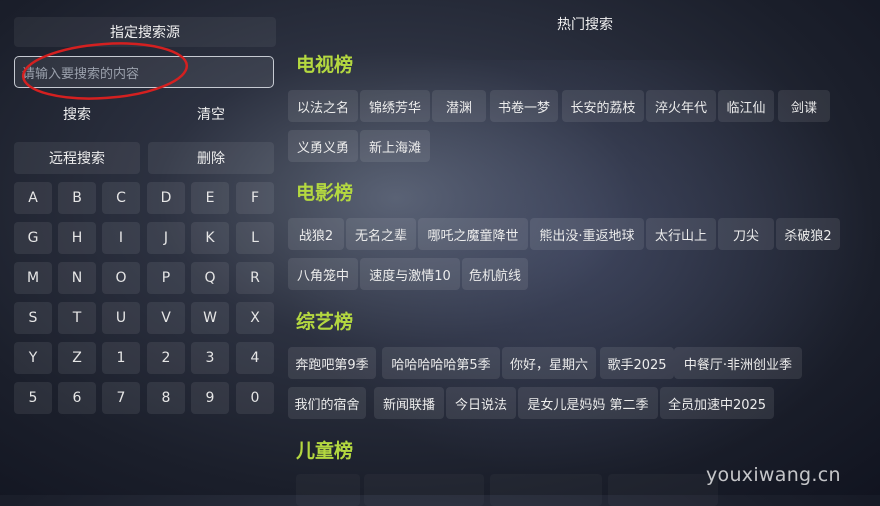  Describe the element at coordinates (746, 106) in the screenshot. I see `tv-tag: 临江仙` at that location.